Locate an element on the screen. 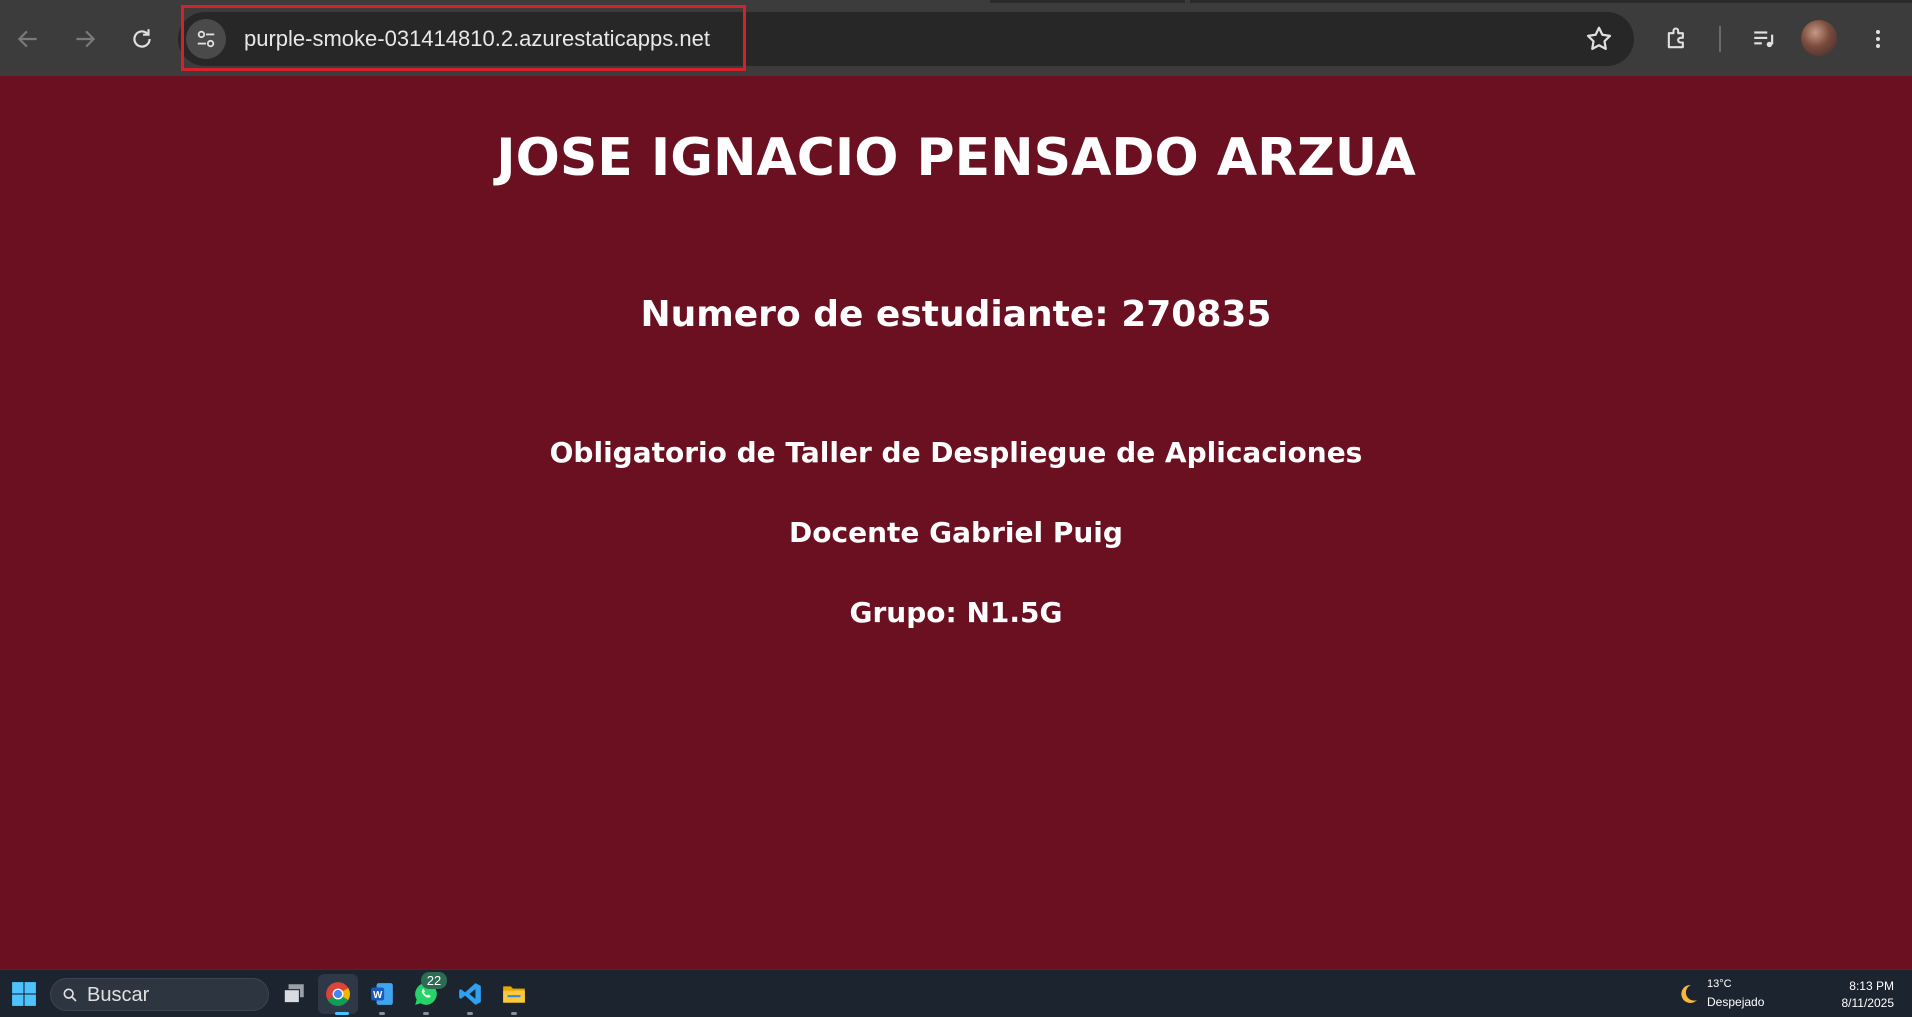 This screenshot has height=1017, width=1912. media-control-button is located at coordinates (1764, 39).